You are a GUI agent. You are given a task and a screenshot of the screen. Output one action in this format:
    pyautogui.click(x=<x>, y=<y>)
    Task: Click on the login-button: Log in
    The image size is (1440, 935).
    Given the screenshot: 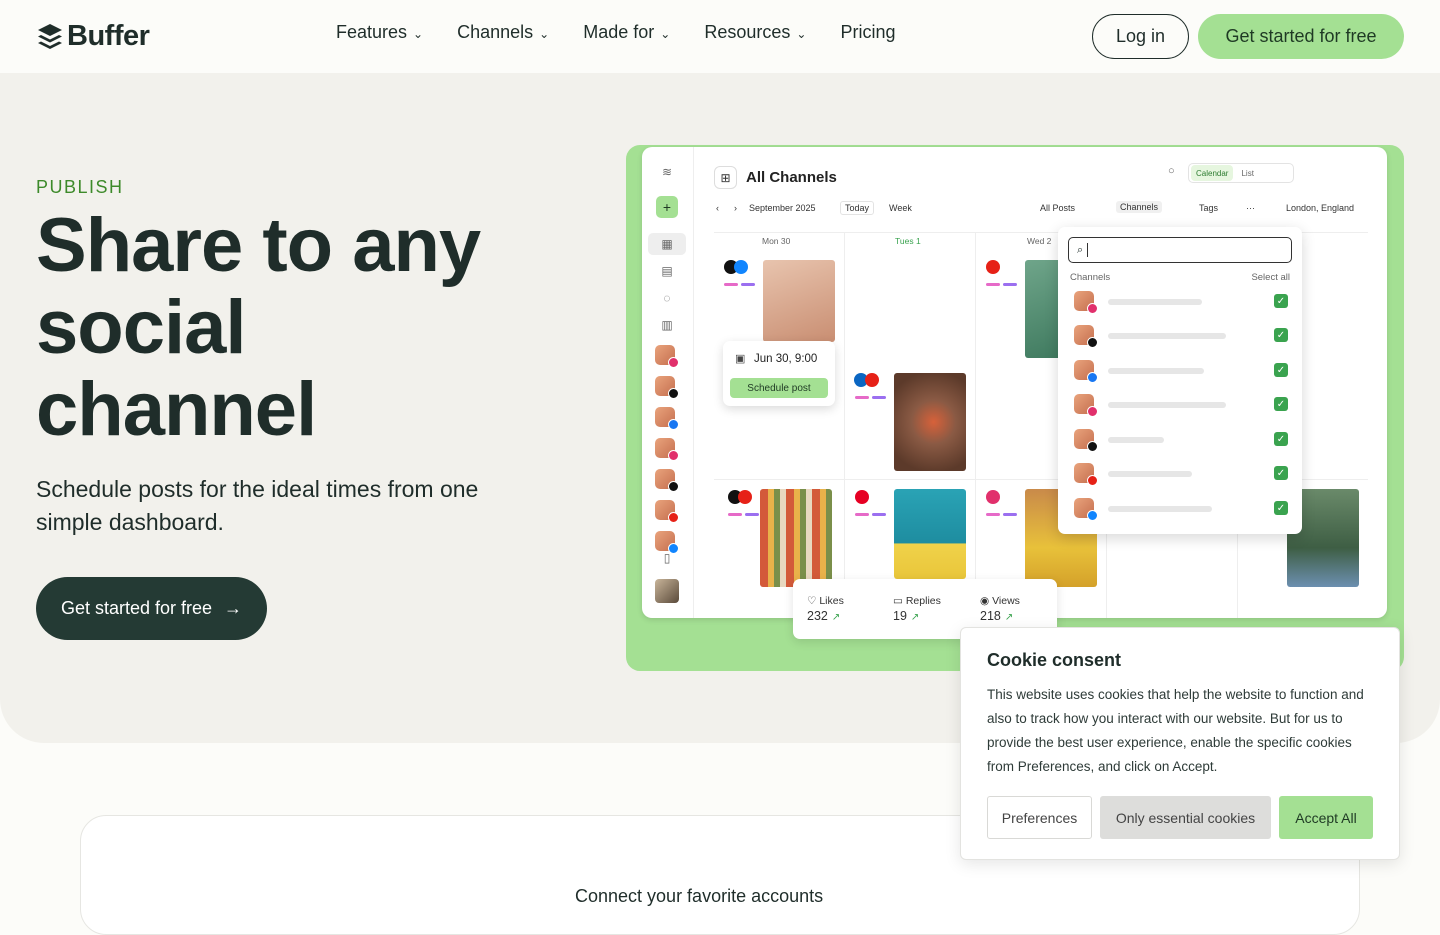 What is the action you would take?
    pyautogui.click(x=1140, y=36)
    